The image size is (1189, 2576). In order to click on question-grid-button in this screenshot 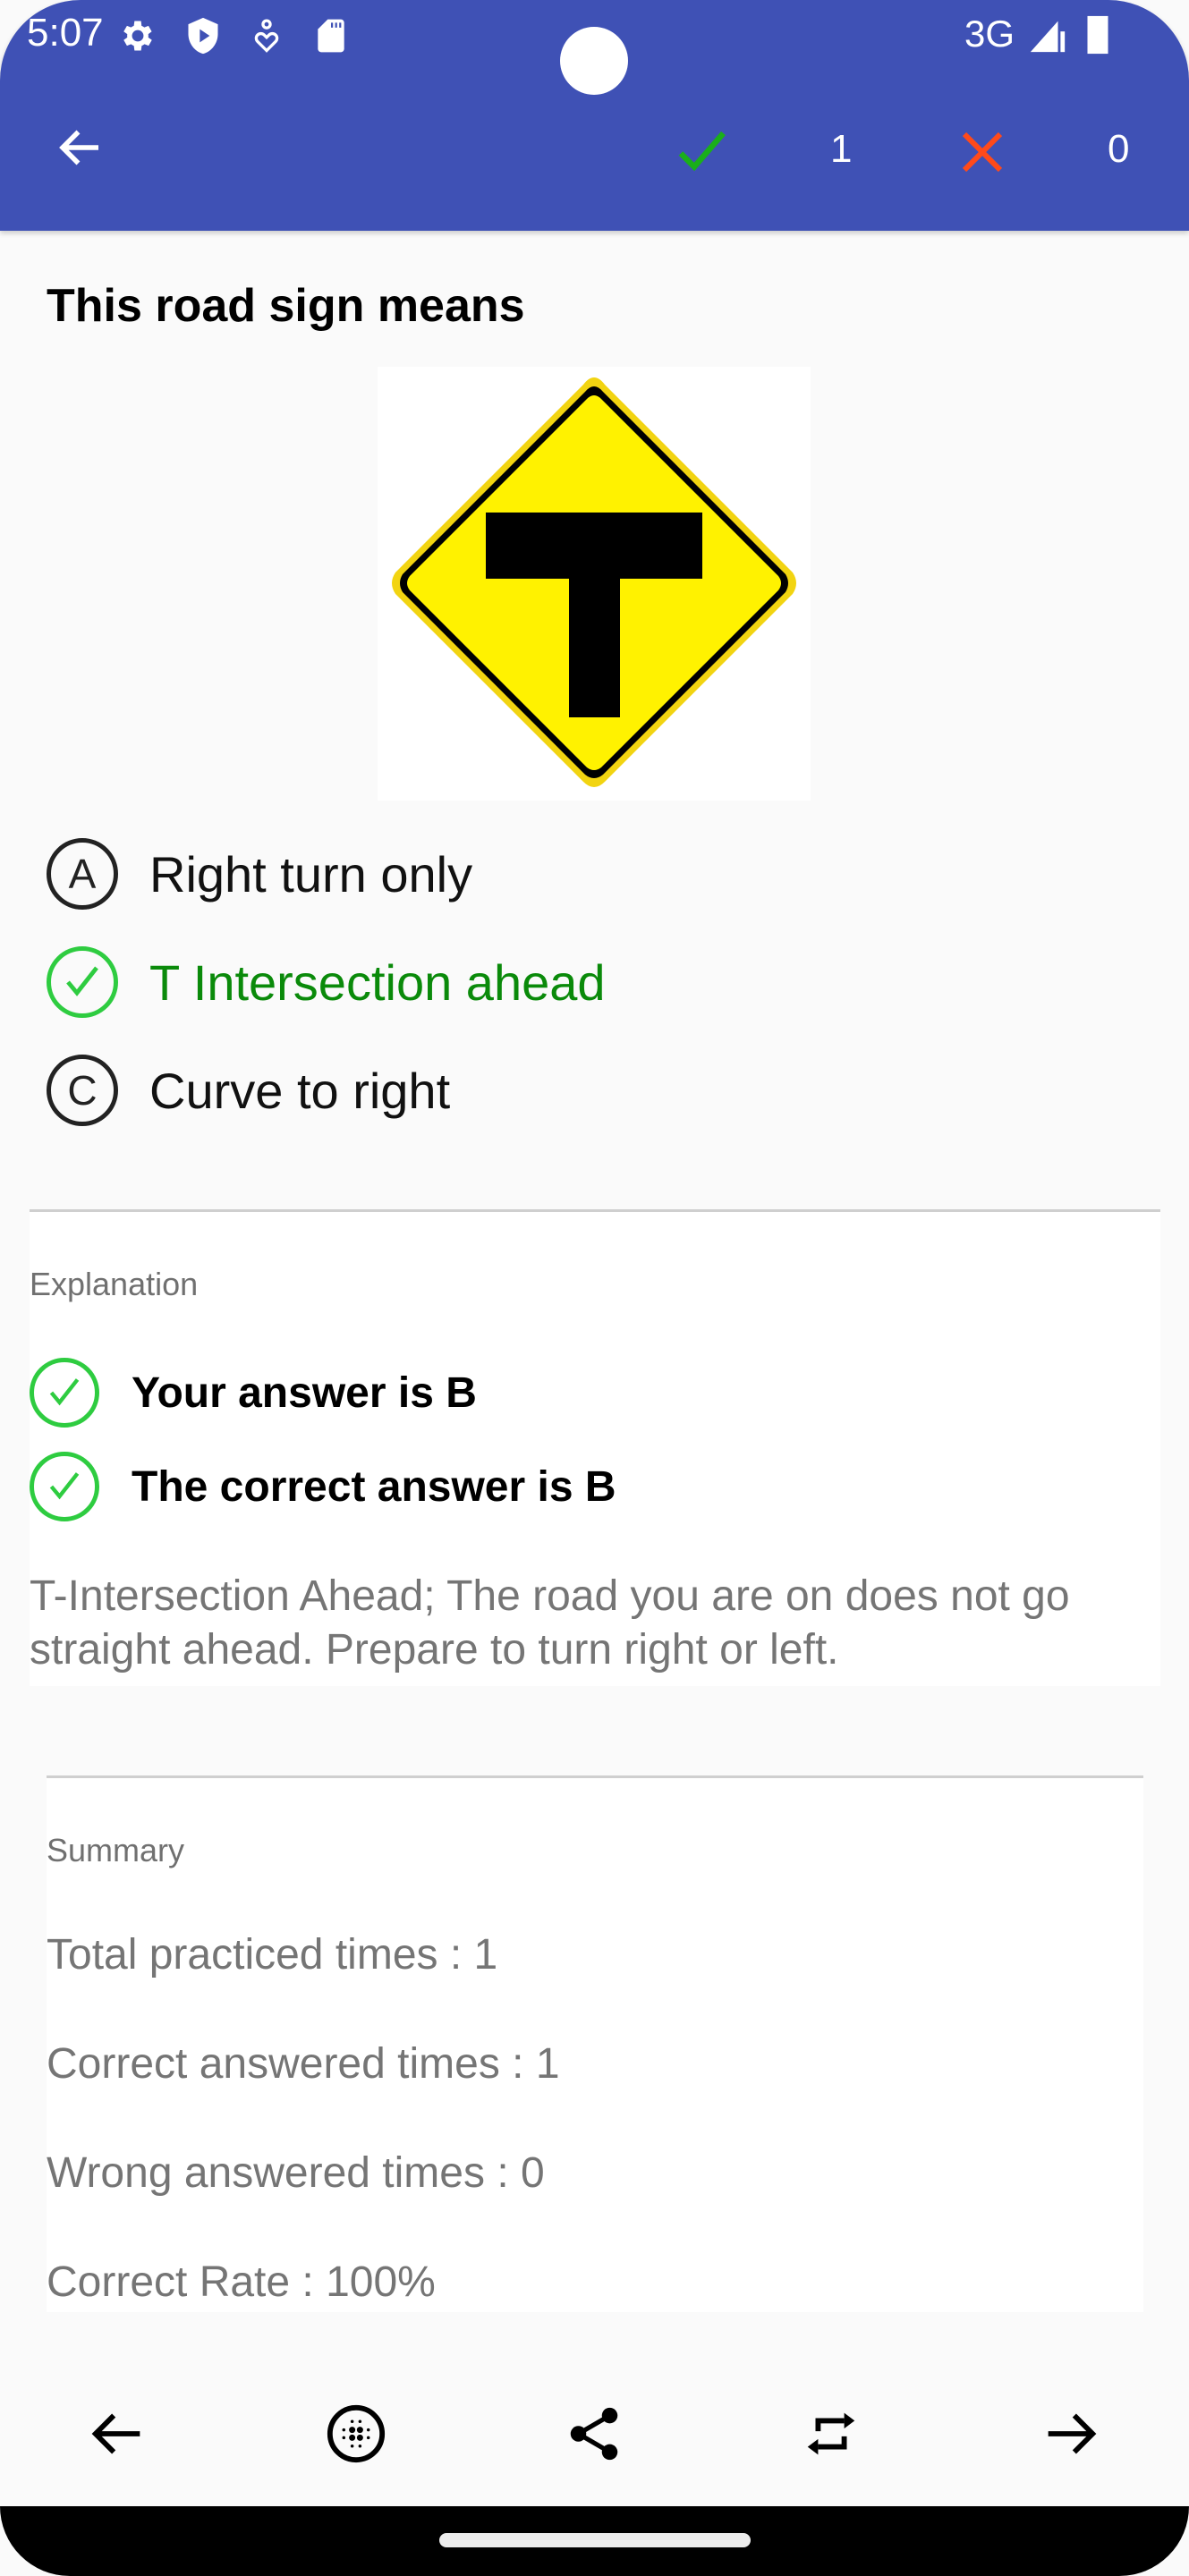, I will do `click(356, 2433)`.